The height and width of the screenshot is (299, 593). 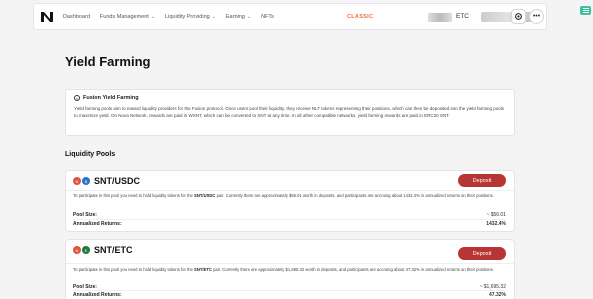 What do you see at coordinates (113, 250) in the screenshot?
I see `pool-name: SNT/ETC` at bounding box center [113, 250].